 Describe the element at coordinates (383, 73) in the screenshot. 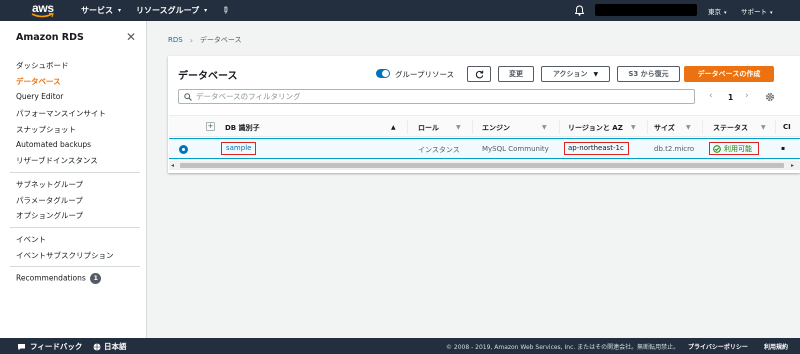

I see `group-resources-toggle` at that location.